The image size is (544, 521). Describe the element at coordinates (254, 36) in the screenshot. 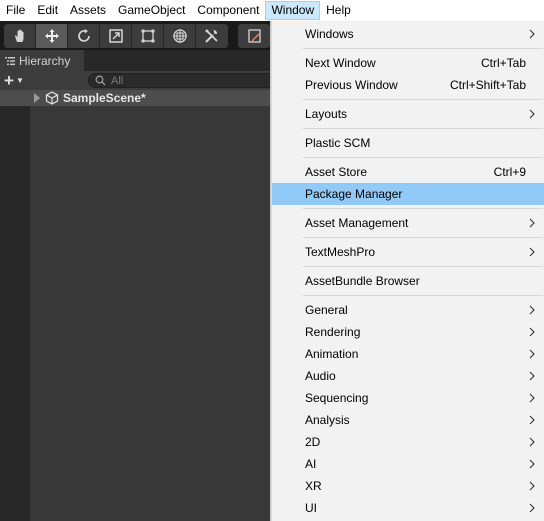

I see `edit-collider-icon` at that location.